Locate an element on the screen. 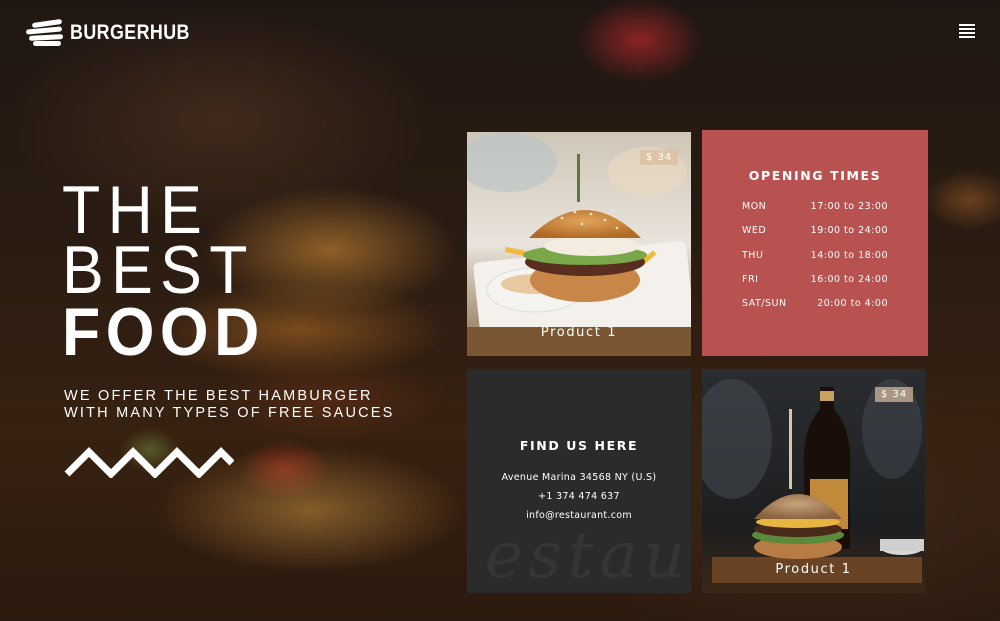 The image size is (1000, 621). brand-logo: BURGERHUB is located at coordinates (118, 32).